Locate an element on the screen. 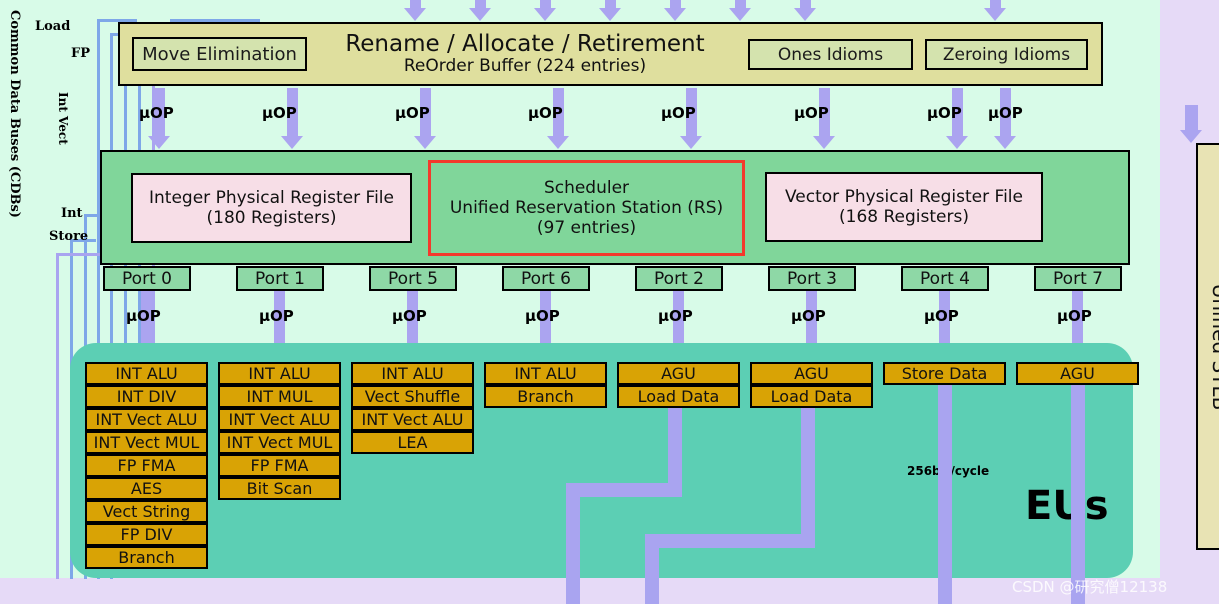 This screenshot has height=604, width=1219. incoming-arrow-5-stem is located at coordinates (675, 4).